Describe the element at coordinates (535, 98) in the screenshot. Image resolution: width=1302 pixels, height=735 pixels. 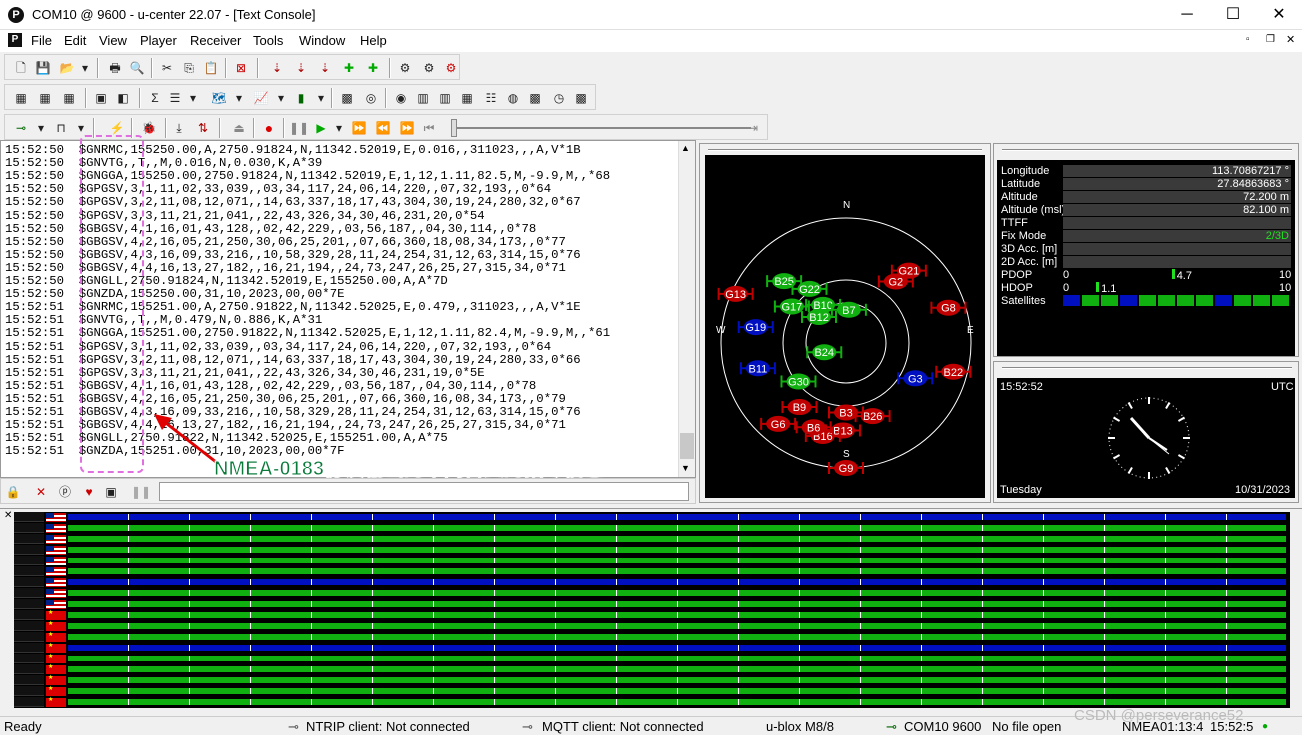
I see `settings-map-icon: ▩` at that location.